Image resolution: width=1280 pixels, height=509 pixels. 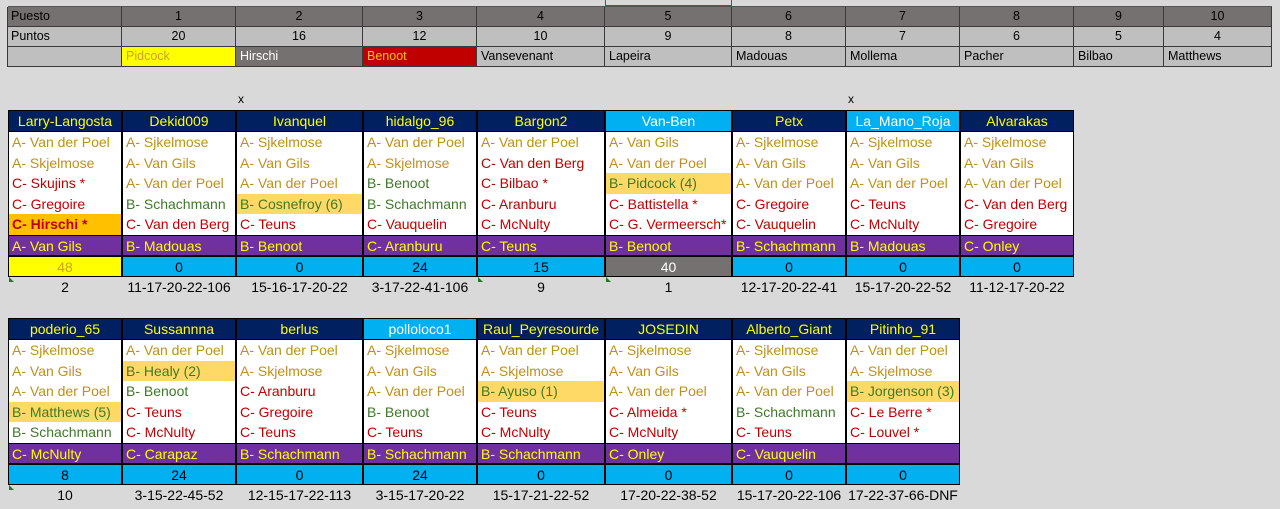 I want to click on pick-c: C- Almeida *, so click(x=668, y=412).